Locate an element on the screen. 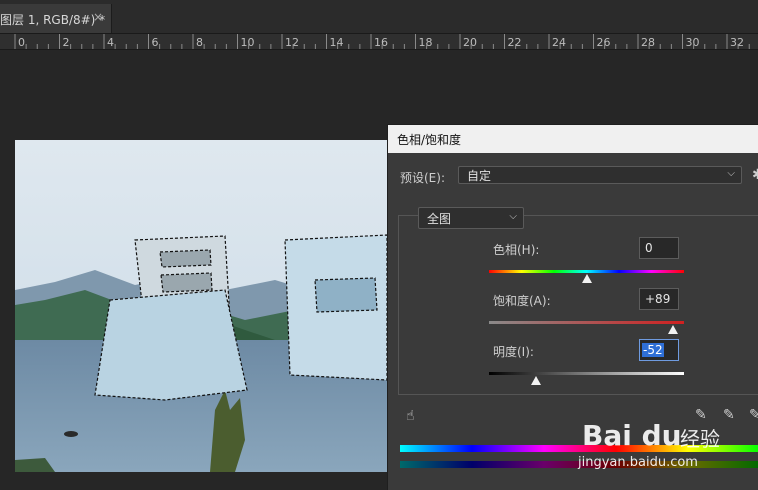  dialog-title: 色相/饱和度 is located at coordinates (429, 140).